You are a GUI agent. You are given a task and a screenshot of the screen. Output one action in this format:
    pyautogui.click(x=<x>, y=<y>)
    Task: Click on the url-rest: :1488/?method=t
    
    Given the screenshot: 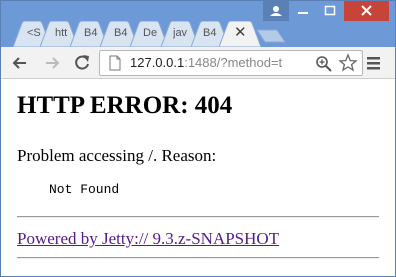 What is the action you would take?
    pyautogui.click(x=233, y=62)
    